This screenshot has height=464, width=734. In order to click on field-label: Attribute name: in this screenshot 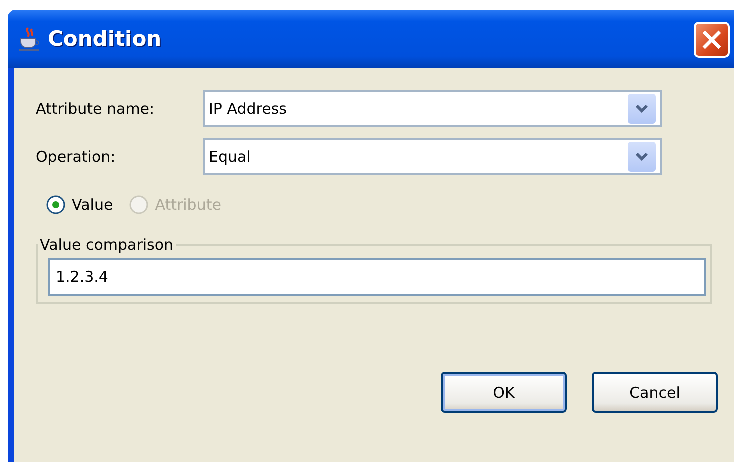, I will do `click(96, 109)`.